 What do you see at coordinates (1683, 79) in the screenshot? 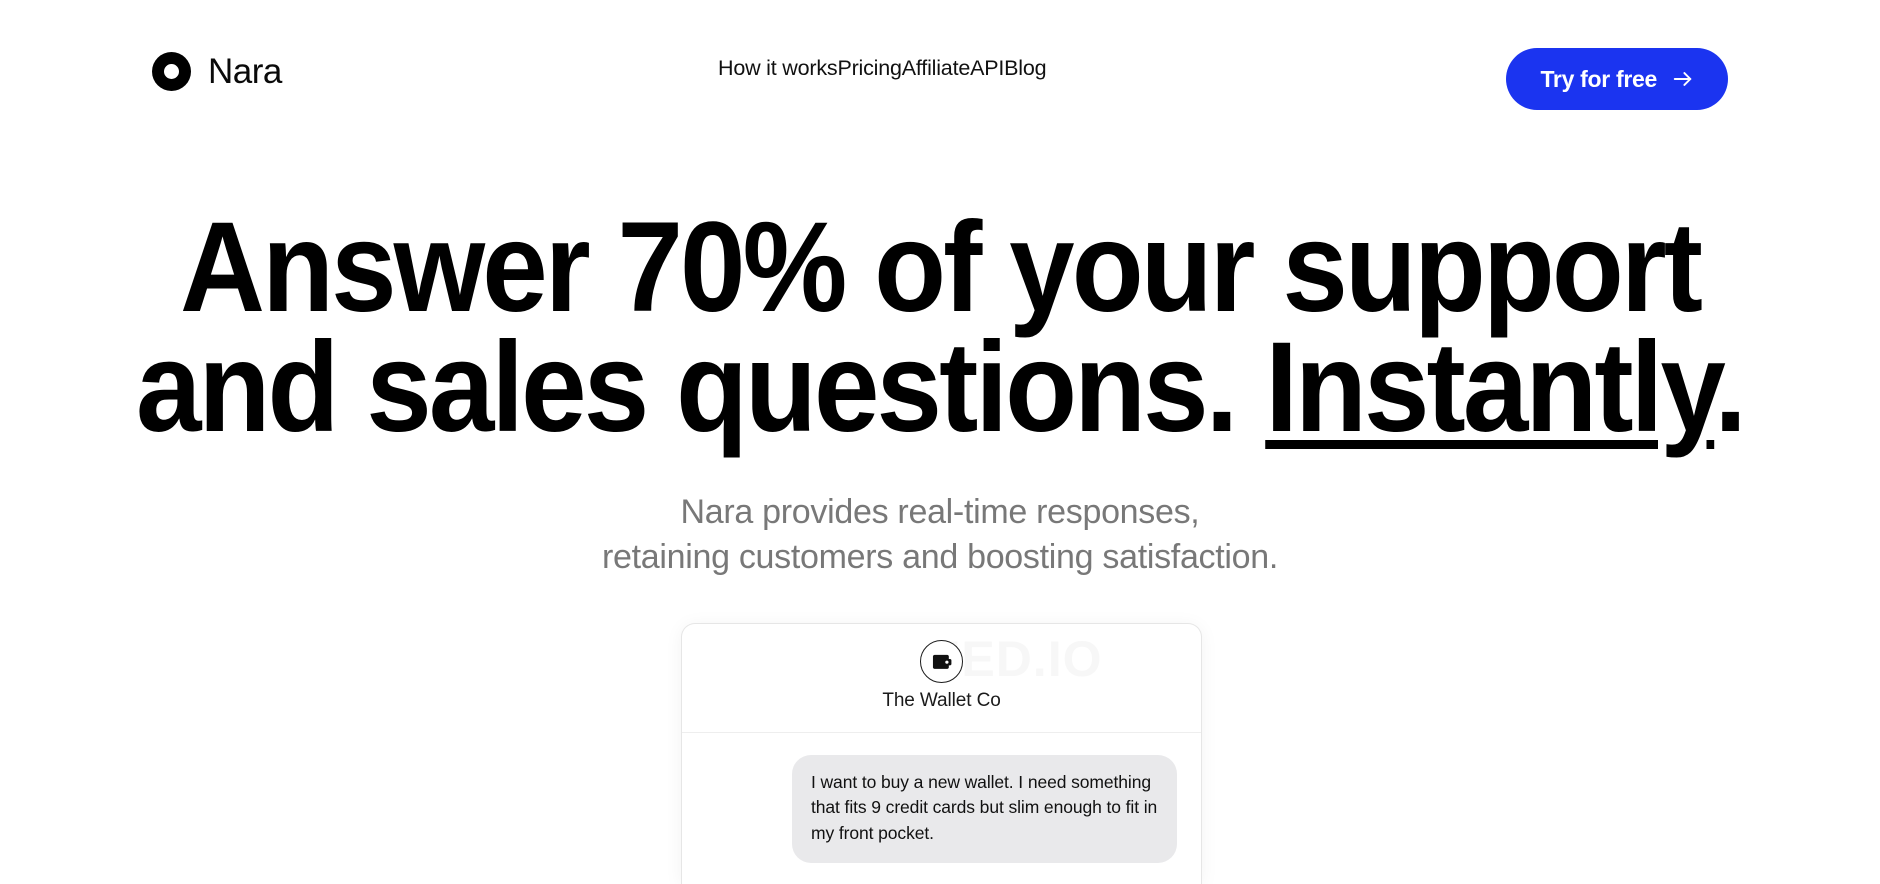
I see `arrow-right-icon` at bounding box center [1683, 79].